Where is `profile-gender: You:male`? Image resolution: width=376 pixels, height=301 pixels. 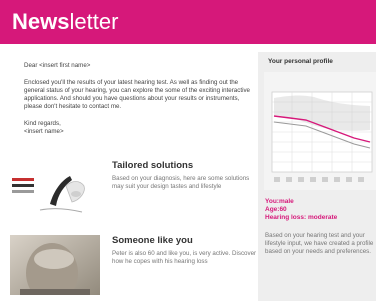 profile-gender: You:male is located at coordinates (279, 201).